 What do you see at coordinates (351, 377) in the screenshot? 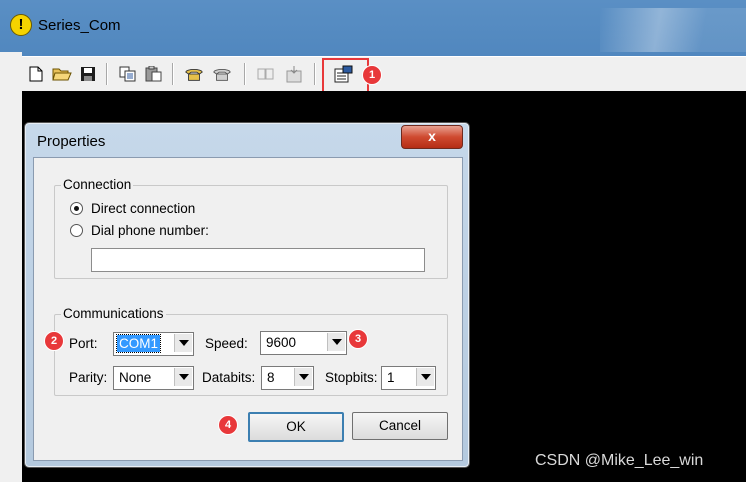
I see `stopbits-label: Stopbits:` at bounding box center [351, 377].